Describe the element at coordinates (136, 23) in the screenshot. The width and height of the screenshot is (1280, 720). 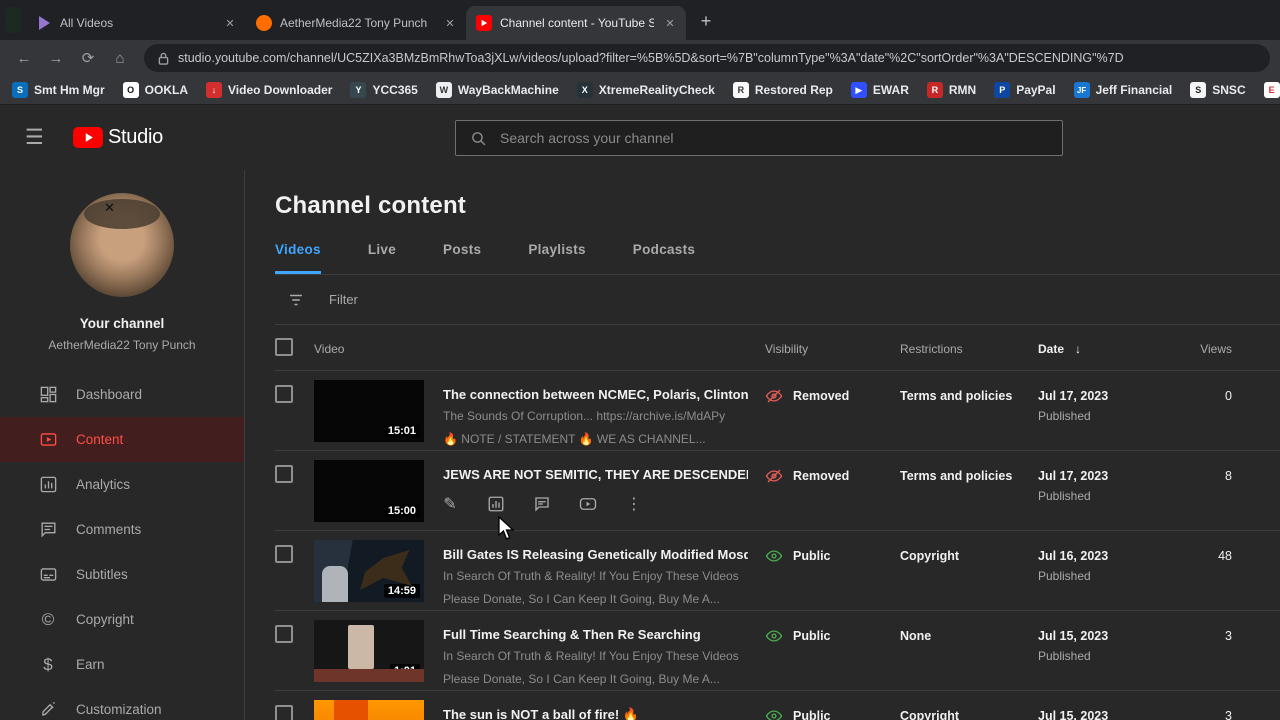
I see `browser-tab-all-videos: All Videos ✕` at that location.